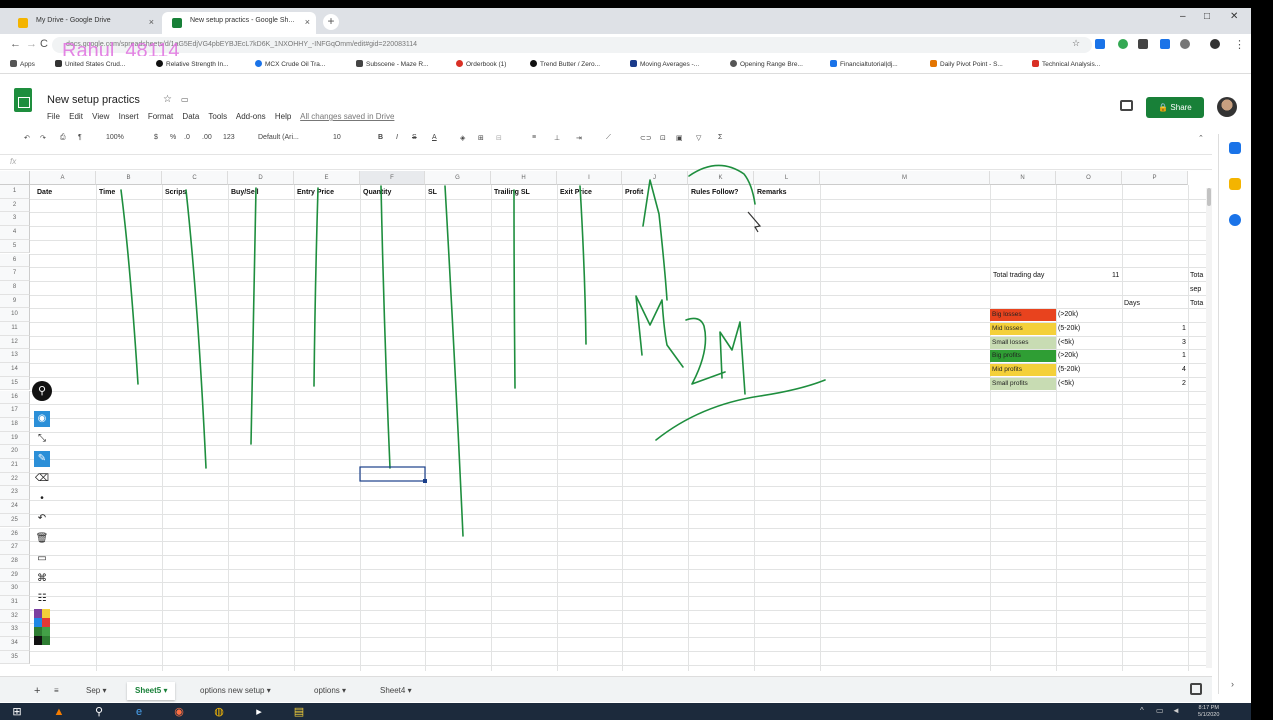 This screenshot has width=1273, height=720. I want to click on row-header: 1, so click(15, 192).